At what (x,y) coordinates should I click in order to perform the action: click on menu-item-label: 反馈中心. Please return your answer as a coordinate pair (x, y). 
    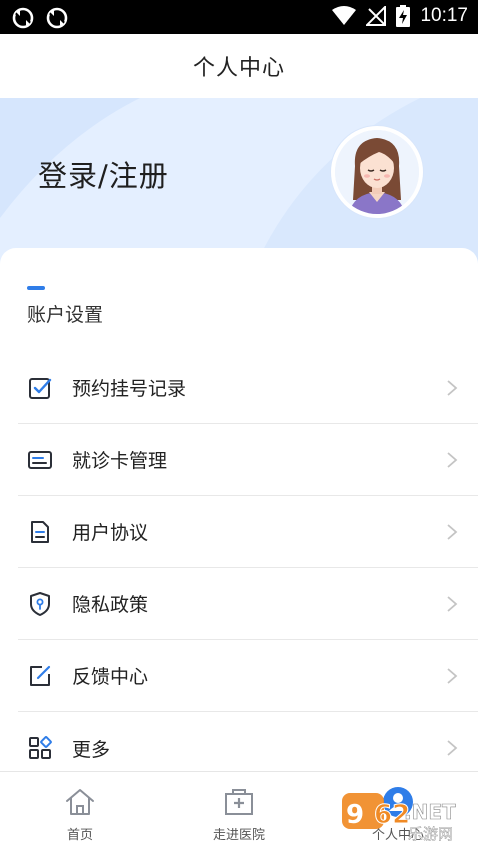
    Looking at the image, I should click on (110, 677).